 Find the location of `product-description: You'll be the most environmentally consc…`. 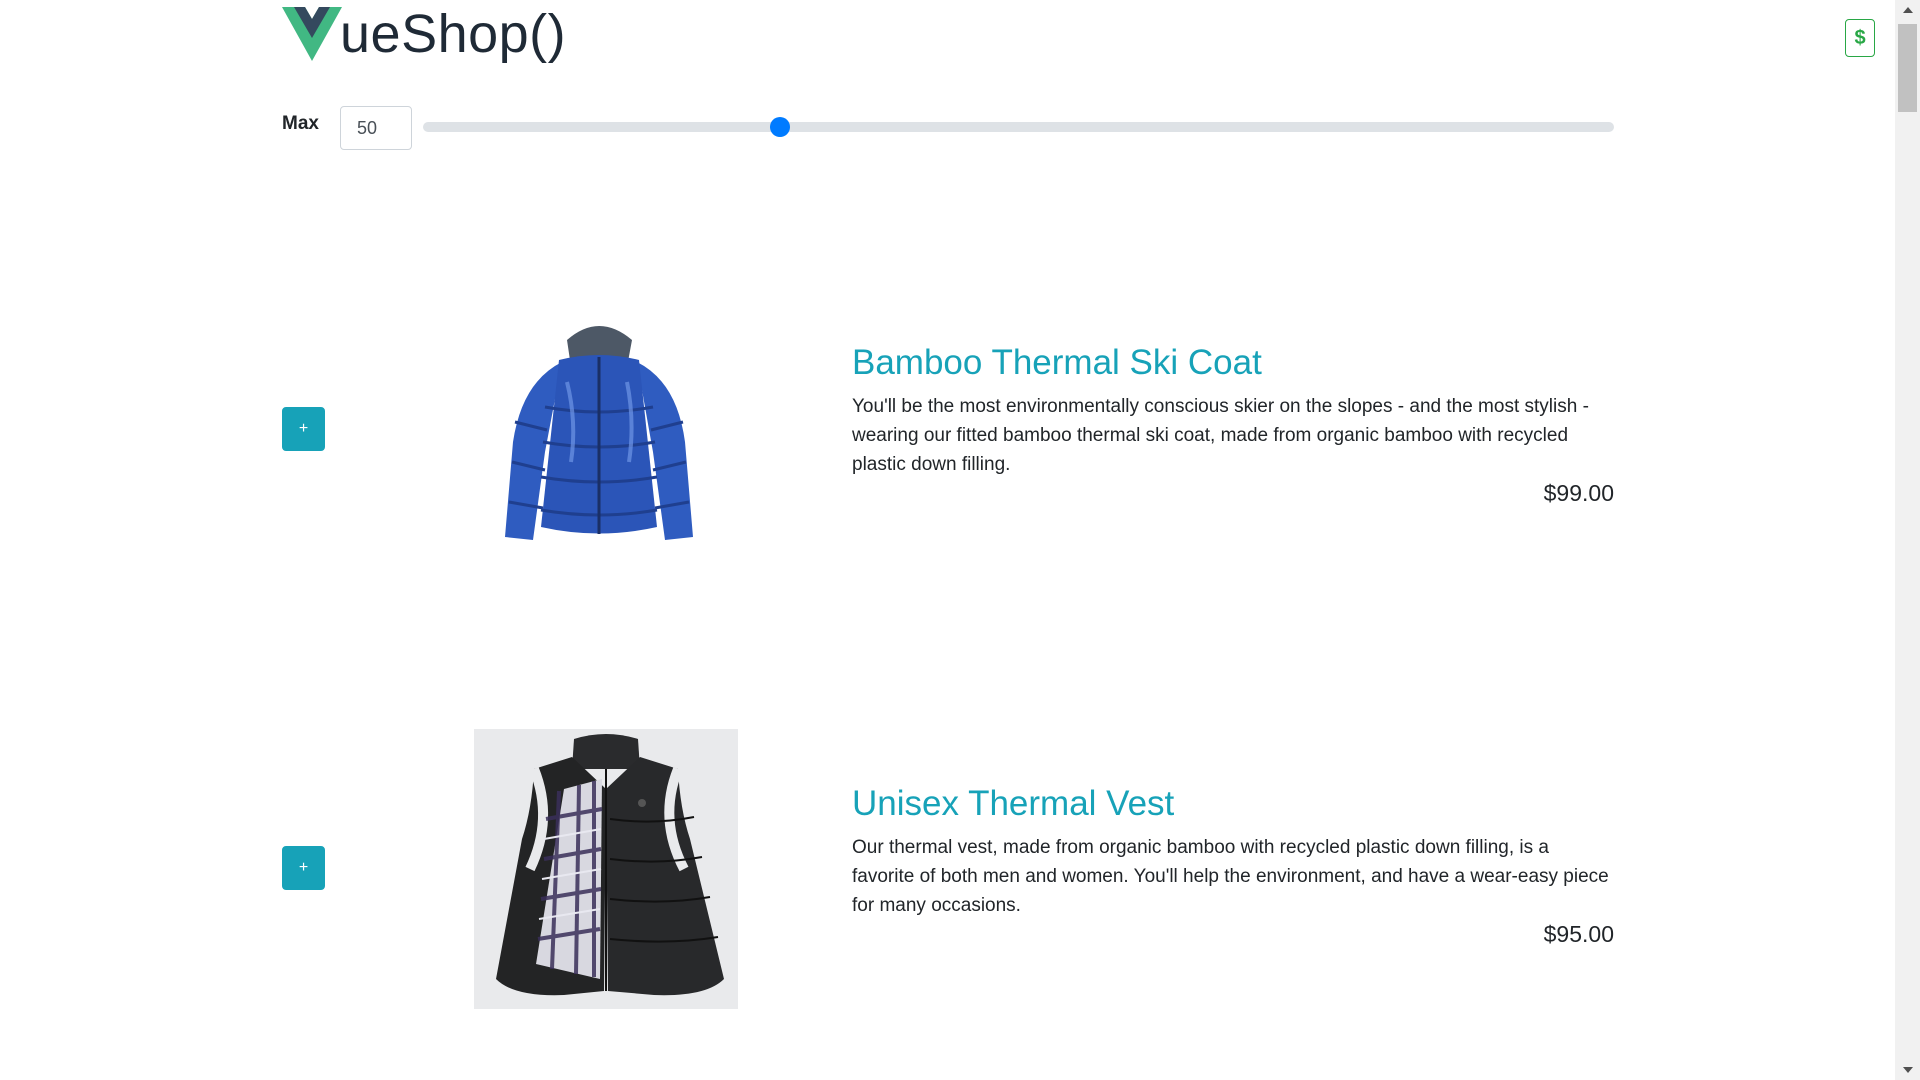

product-description: You'll be the most environmentally consc… is located at coordinates (1220, 435).